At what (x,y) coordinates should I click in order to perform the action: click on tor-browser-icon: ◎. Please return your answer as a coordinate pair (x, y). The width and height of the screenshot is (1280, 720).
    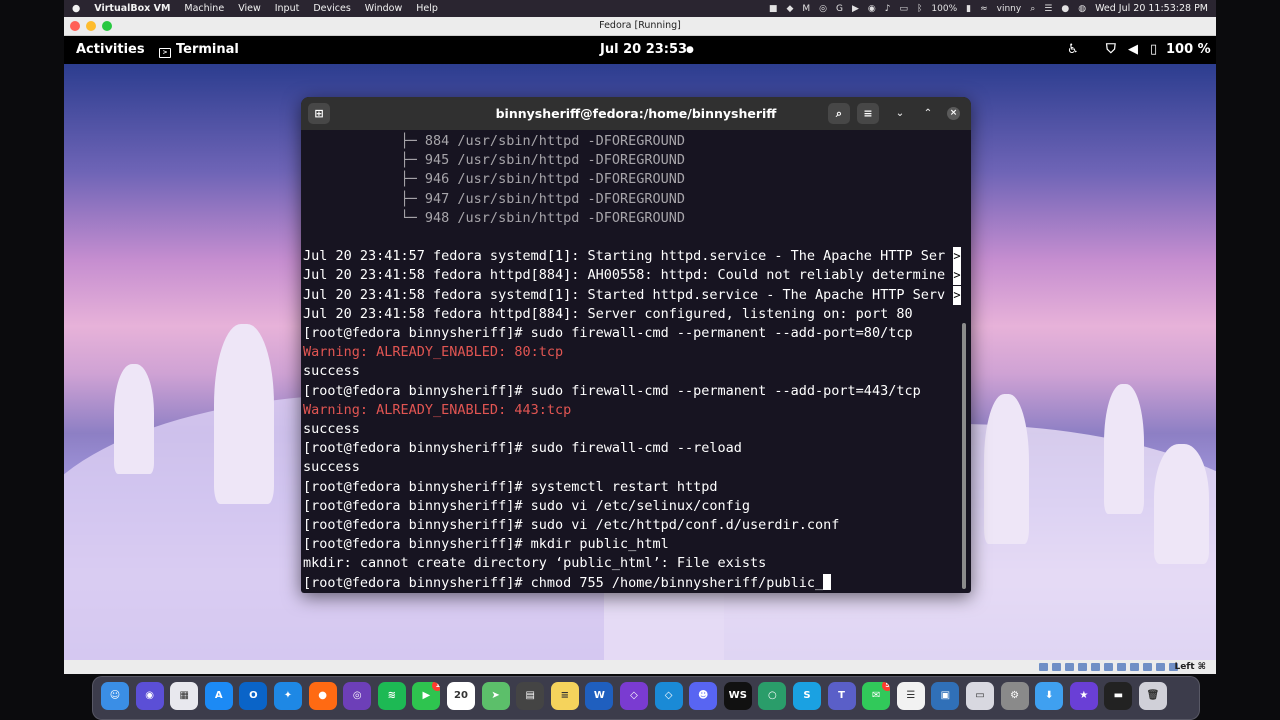
    Looking at the image, I should click on (357, 696).